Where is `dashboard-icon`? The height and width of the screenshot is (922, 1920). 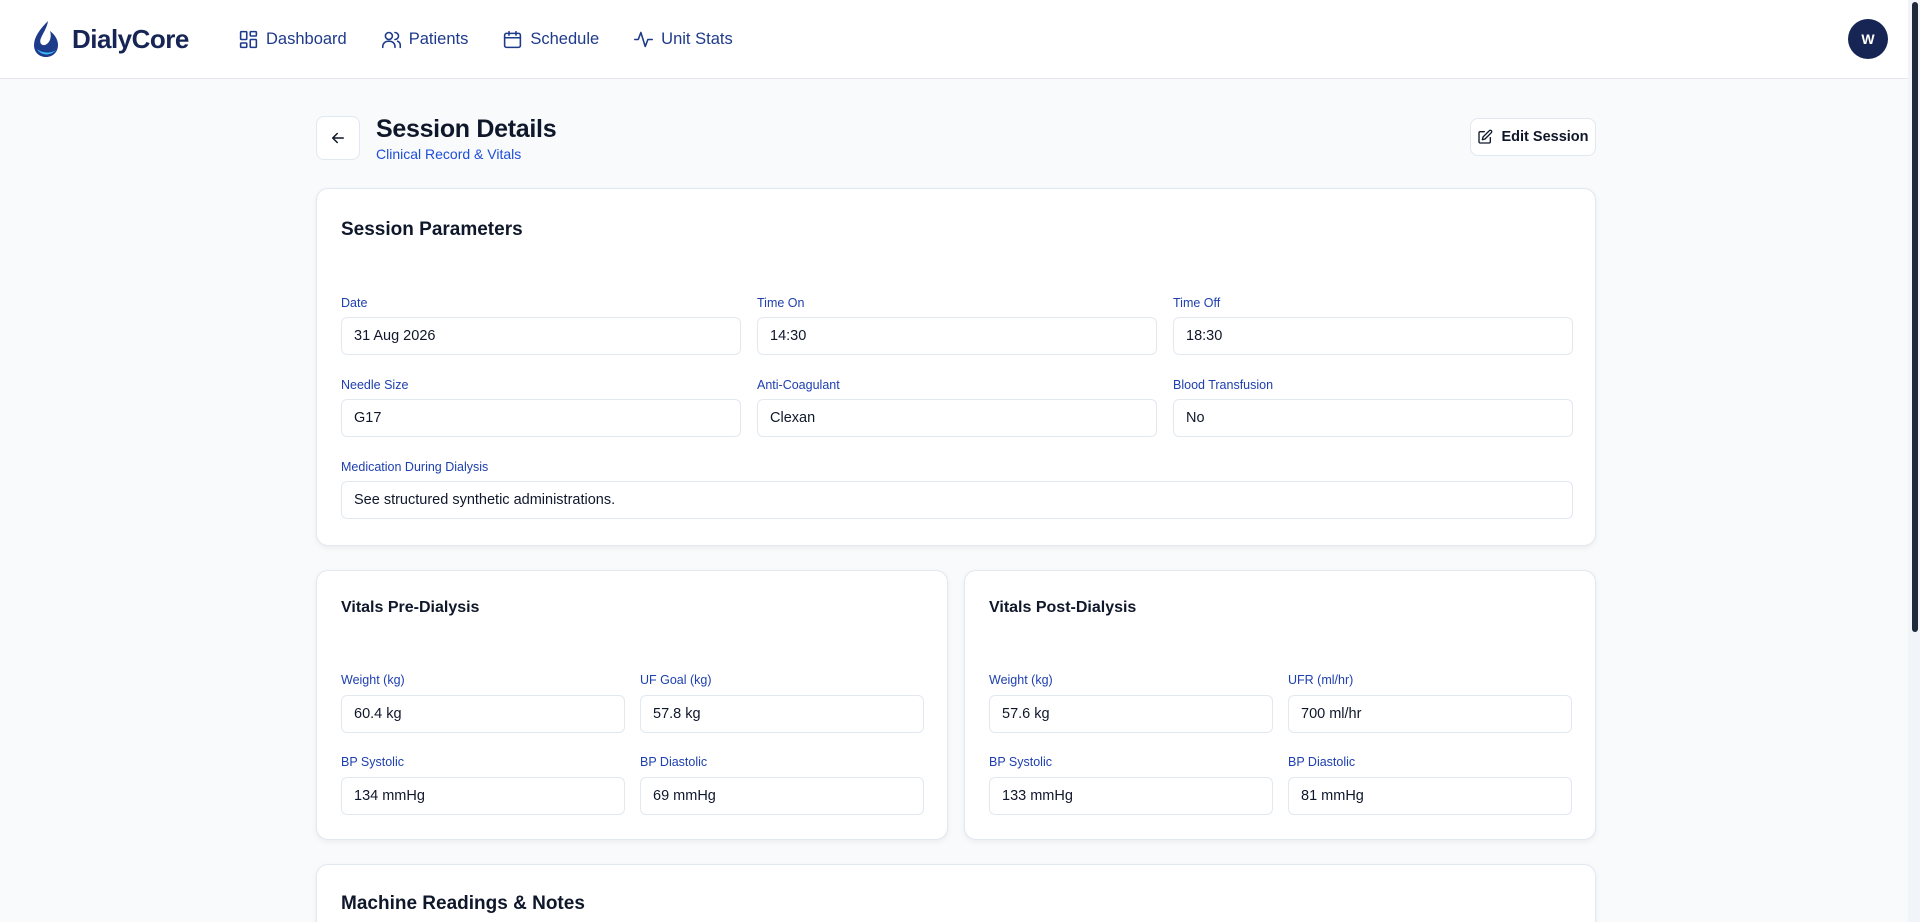 dashboard-icon is located at coordinates (248, 39).